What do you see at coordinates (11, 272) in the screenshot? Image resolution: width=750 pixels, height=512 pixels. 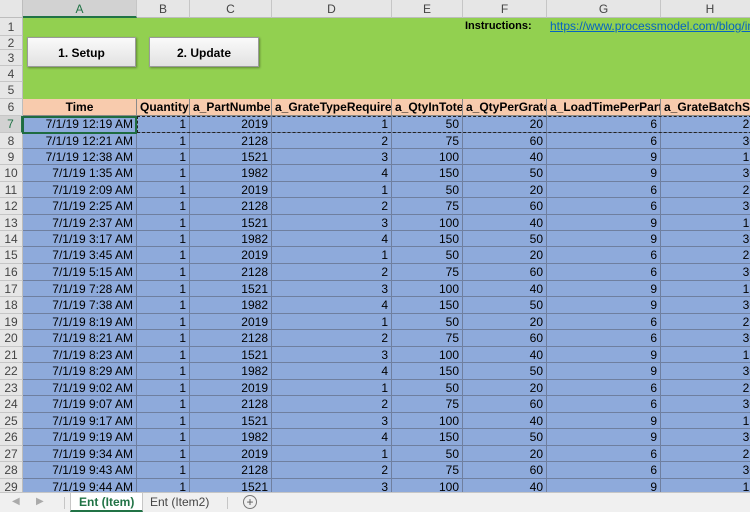 I see `row-header: 16` at bounding box center [11, 272].